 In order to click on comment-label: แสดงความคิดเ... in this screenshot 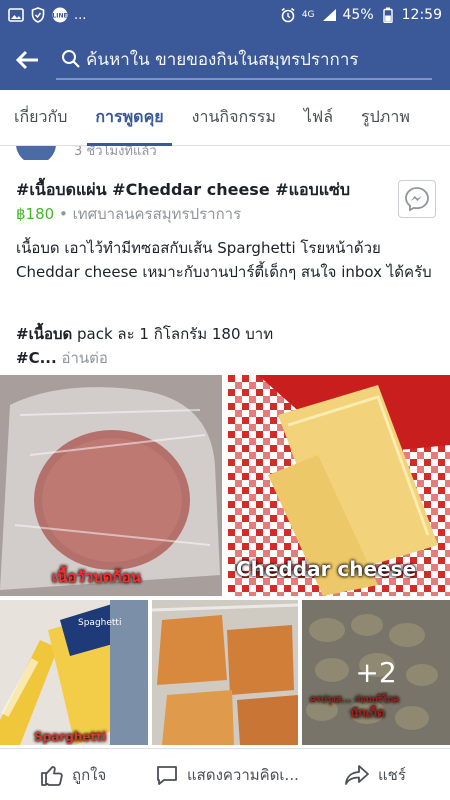, I will do `click(243, 774)`.